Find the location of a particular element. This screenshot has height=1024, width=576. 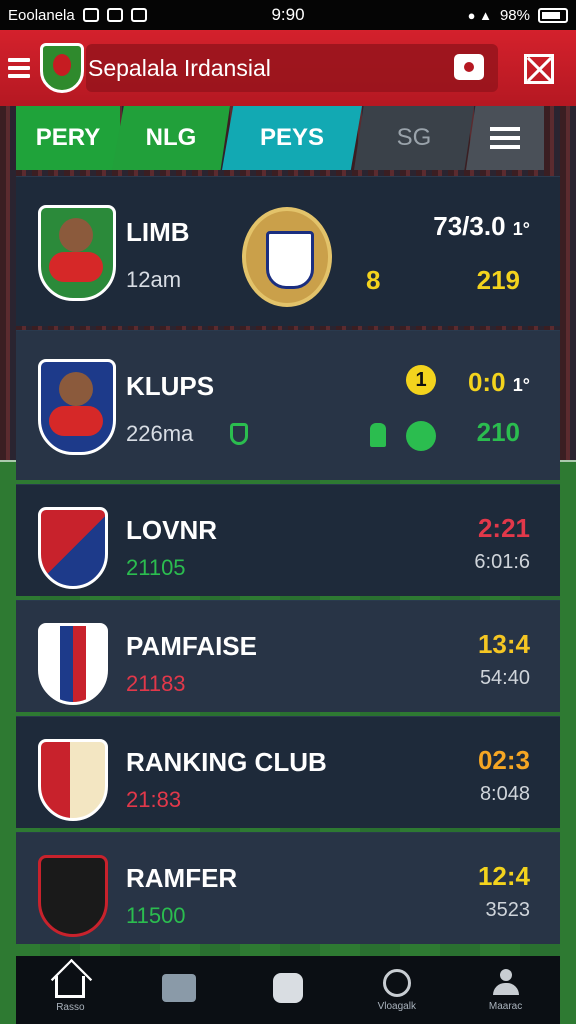

wifi-icon is located at coordinates (90, 15).